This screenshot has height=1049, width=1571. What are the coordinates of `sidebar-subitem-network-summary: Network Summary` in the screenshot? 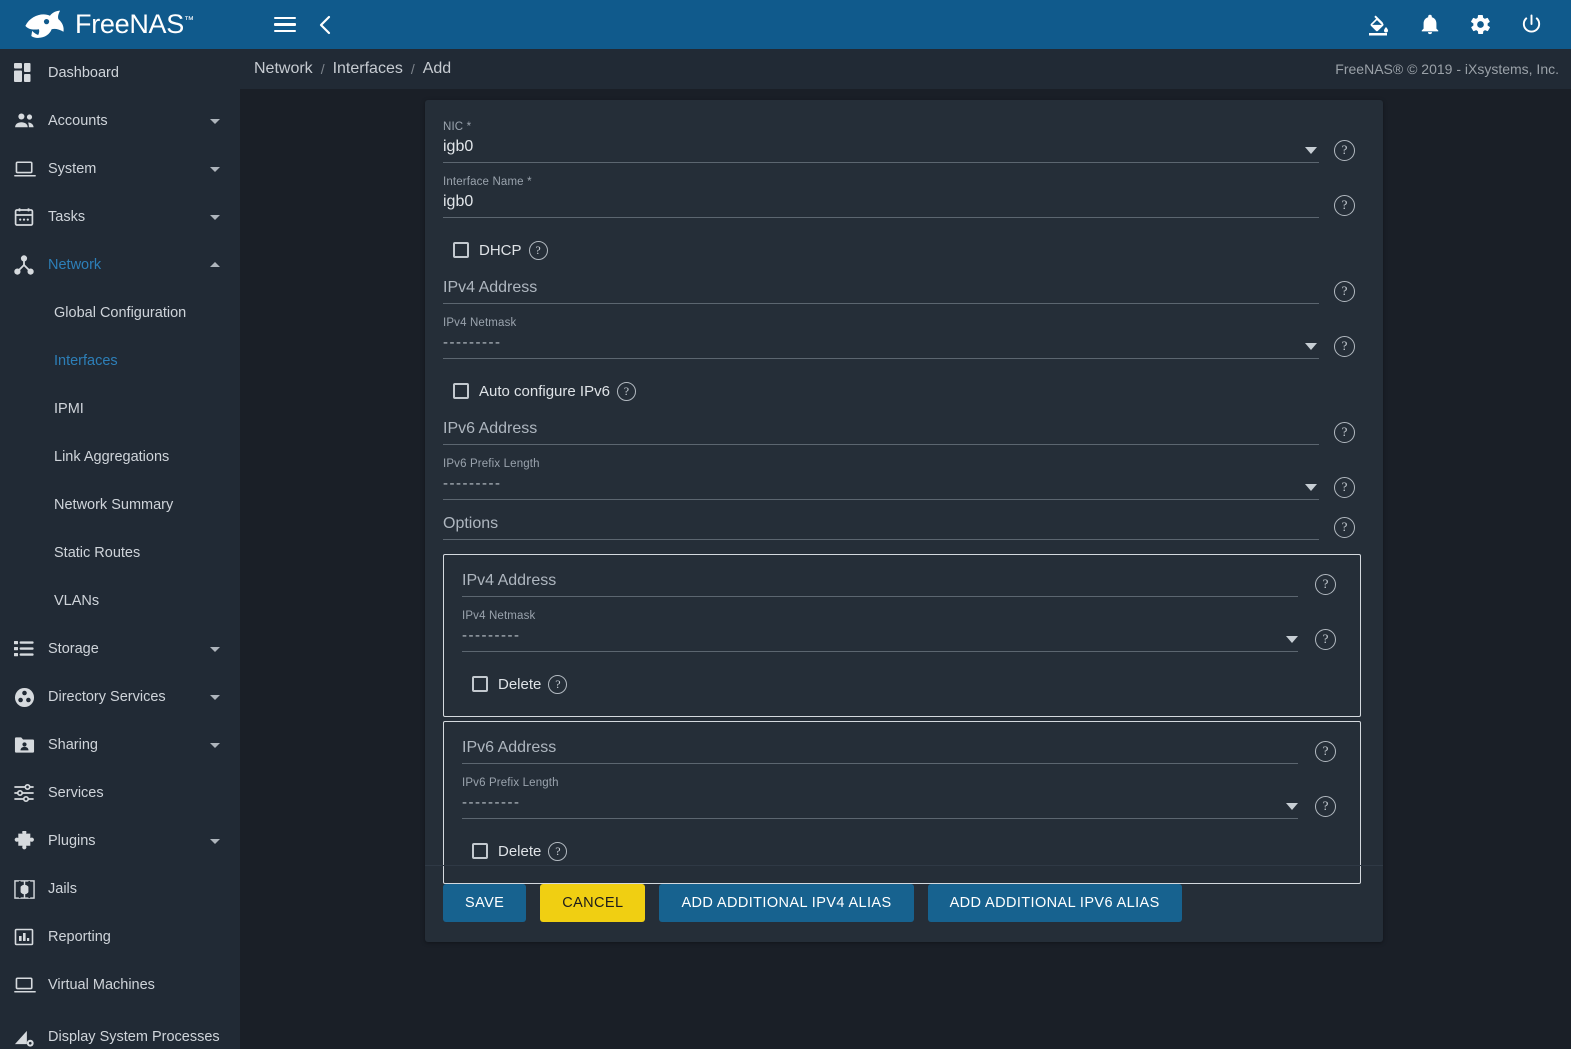 It's located at (120, 505).